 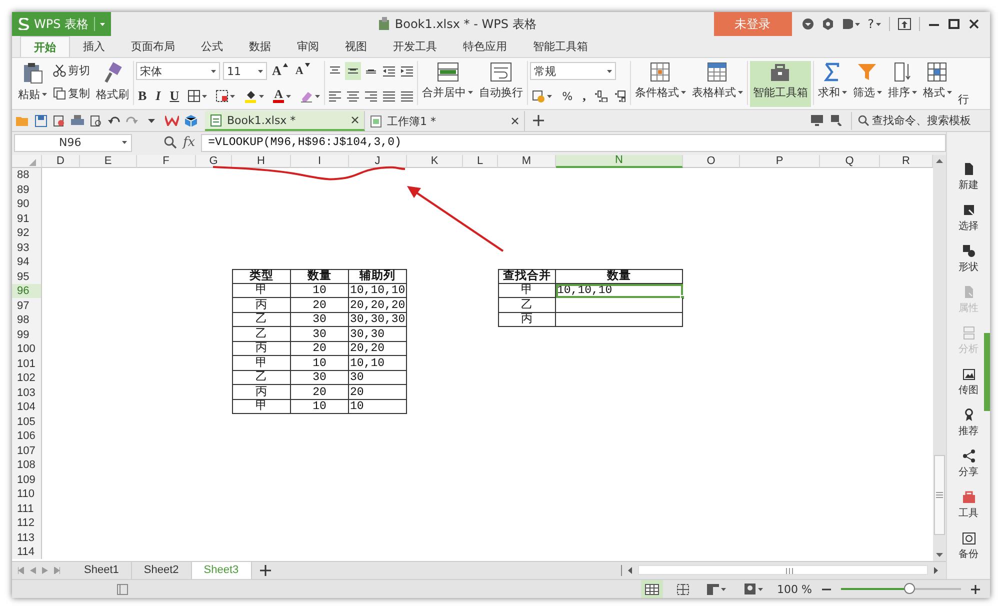 What do you see at coordinates (939, 554) in the screenshot?
I see `down-arrow-icon` at bounding box center [939, 554].